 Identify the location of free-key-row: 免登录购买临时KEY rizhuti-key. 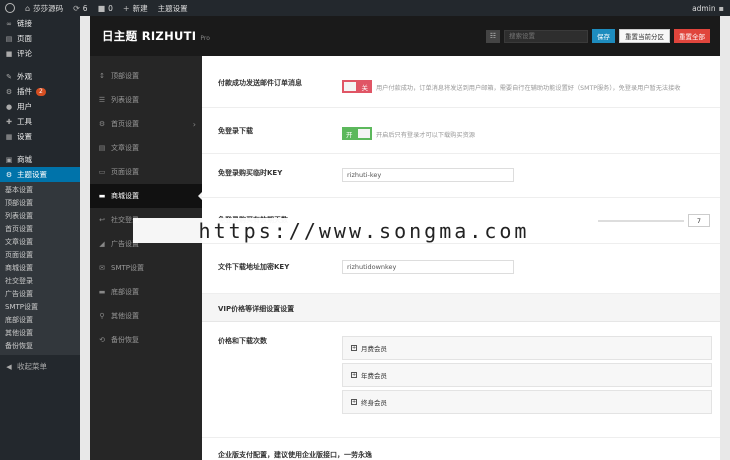
(461, 176).